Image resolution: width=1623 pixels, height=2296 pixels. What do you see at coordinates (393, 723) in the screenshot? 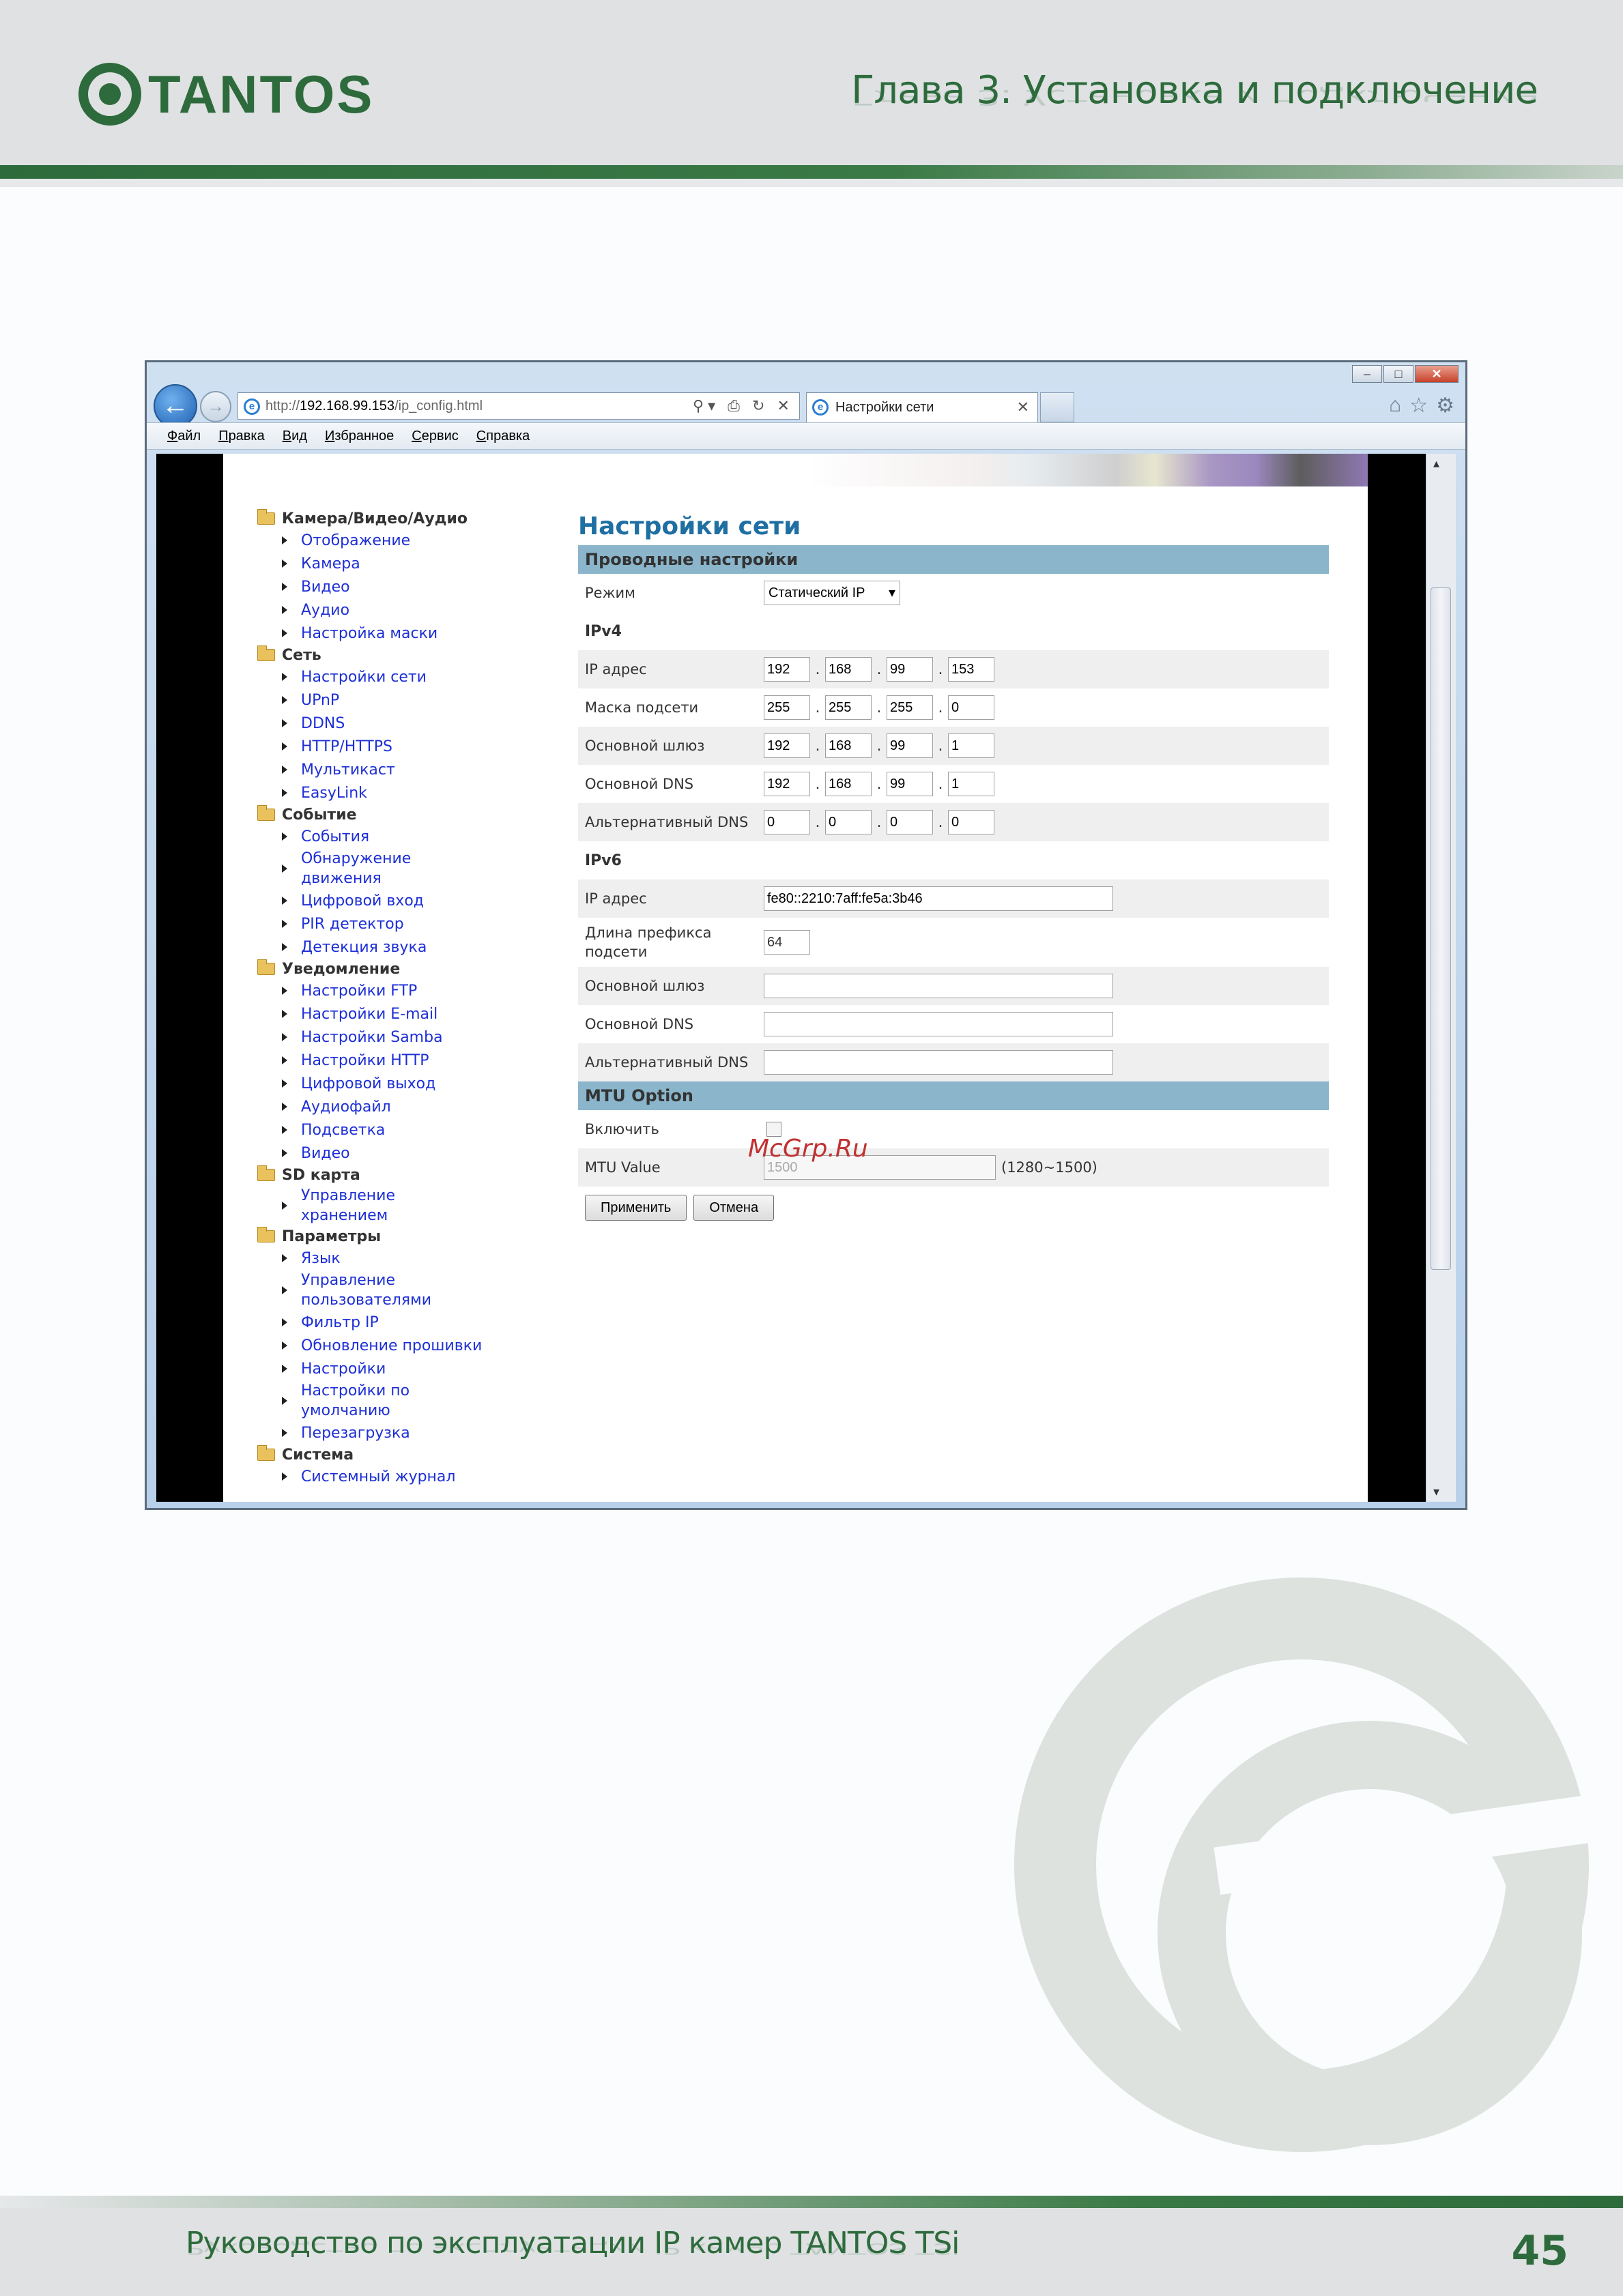
I see `nav-item-ddns: DDNS` at bounding box center [393, 723].